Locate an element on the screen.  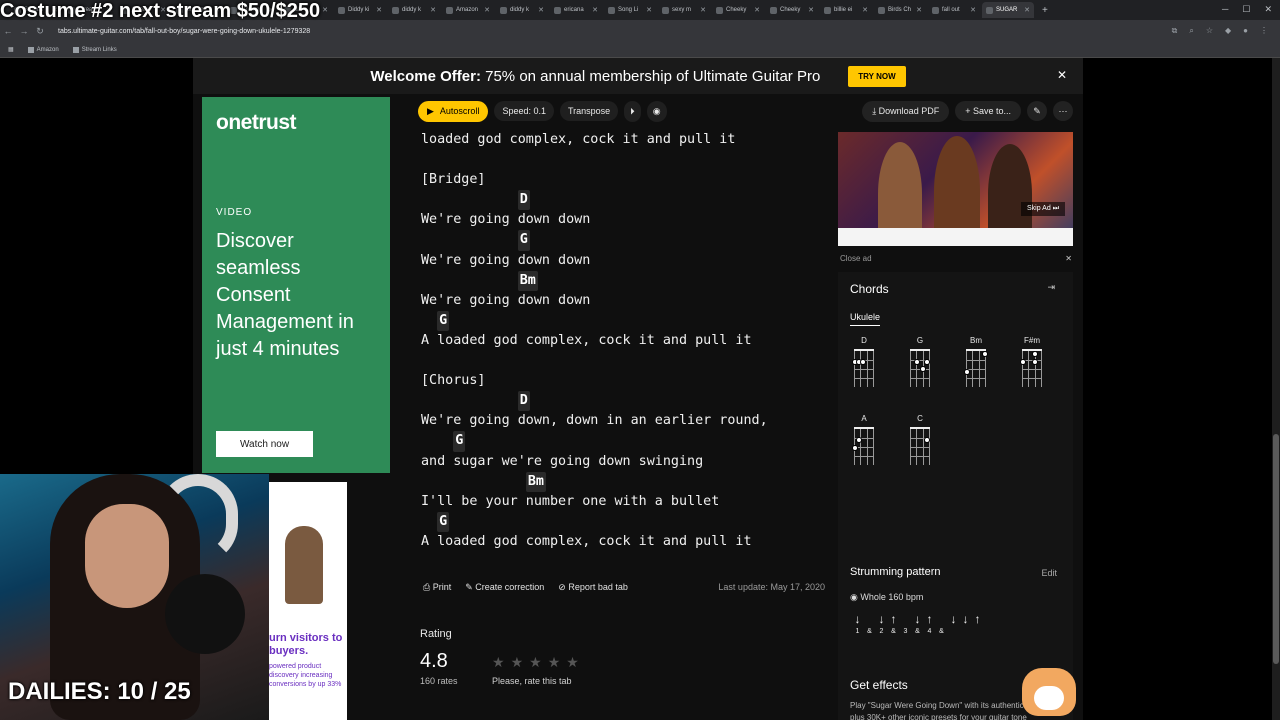
create-correction-button: ✎ Create correction is located at coordinates (504, 587).